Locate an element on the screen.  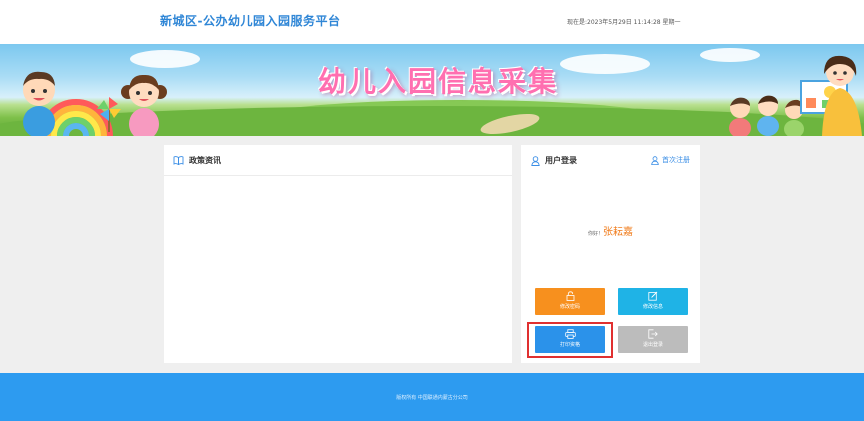
pinwheel-illustration is located at coordinates (109, 114).